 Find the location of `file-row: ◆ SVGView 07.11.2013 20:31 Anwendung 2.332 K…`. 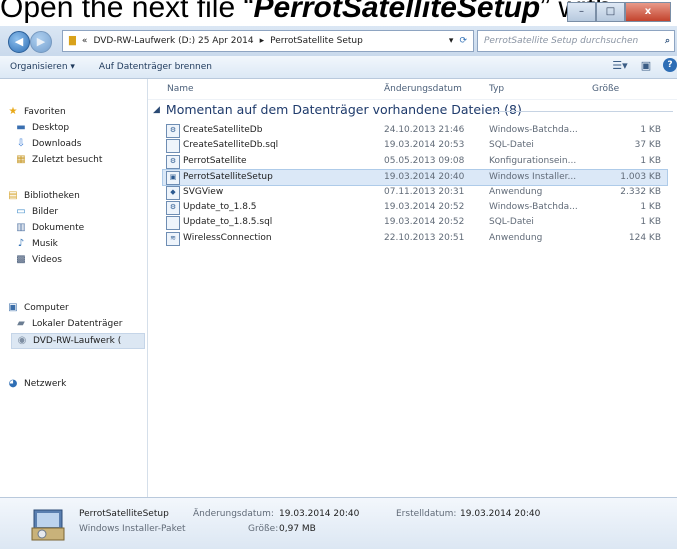

file-row: ◆ SVGView 07.11.2013 20:31 Anwendung 2.332 K… is located at coordinates (415, 192).